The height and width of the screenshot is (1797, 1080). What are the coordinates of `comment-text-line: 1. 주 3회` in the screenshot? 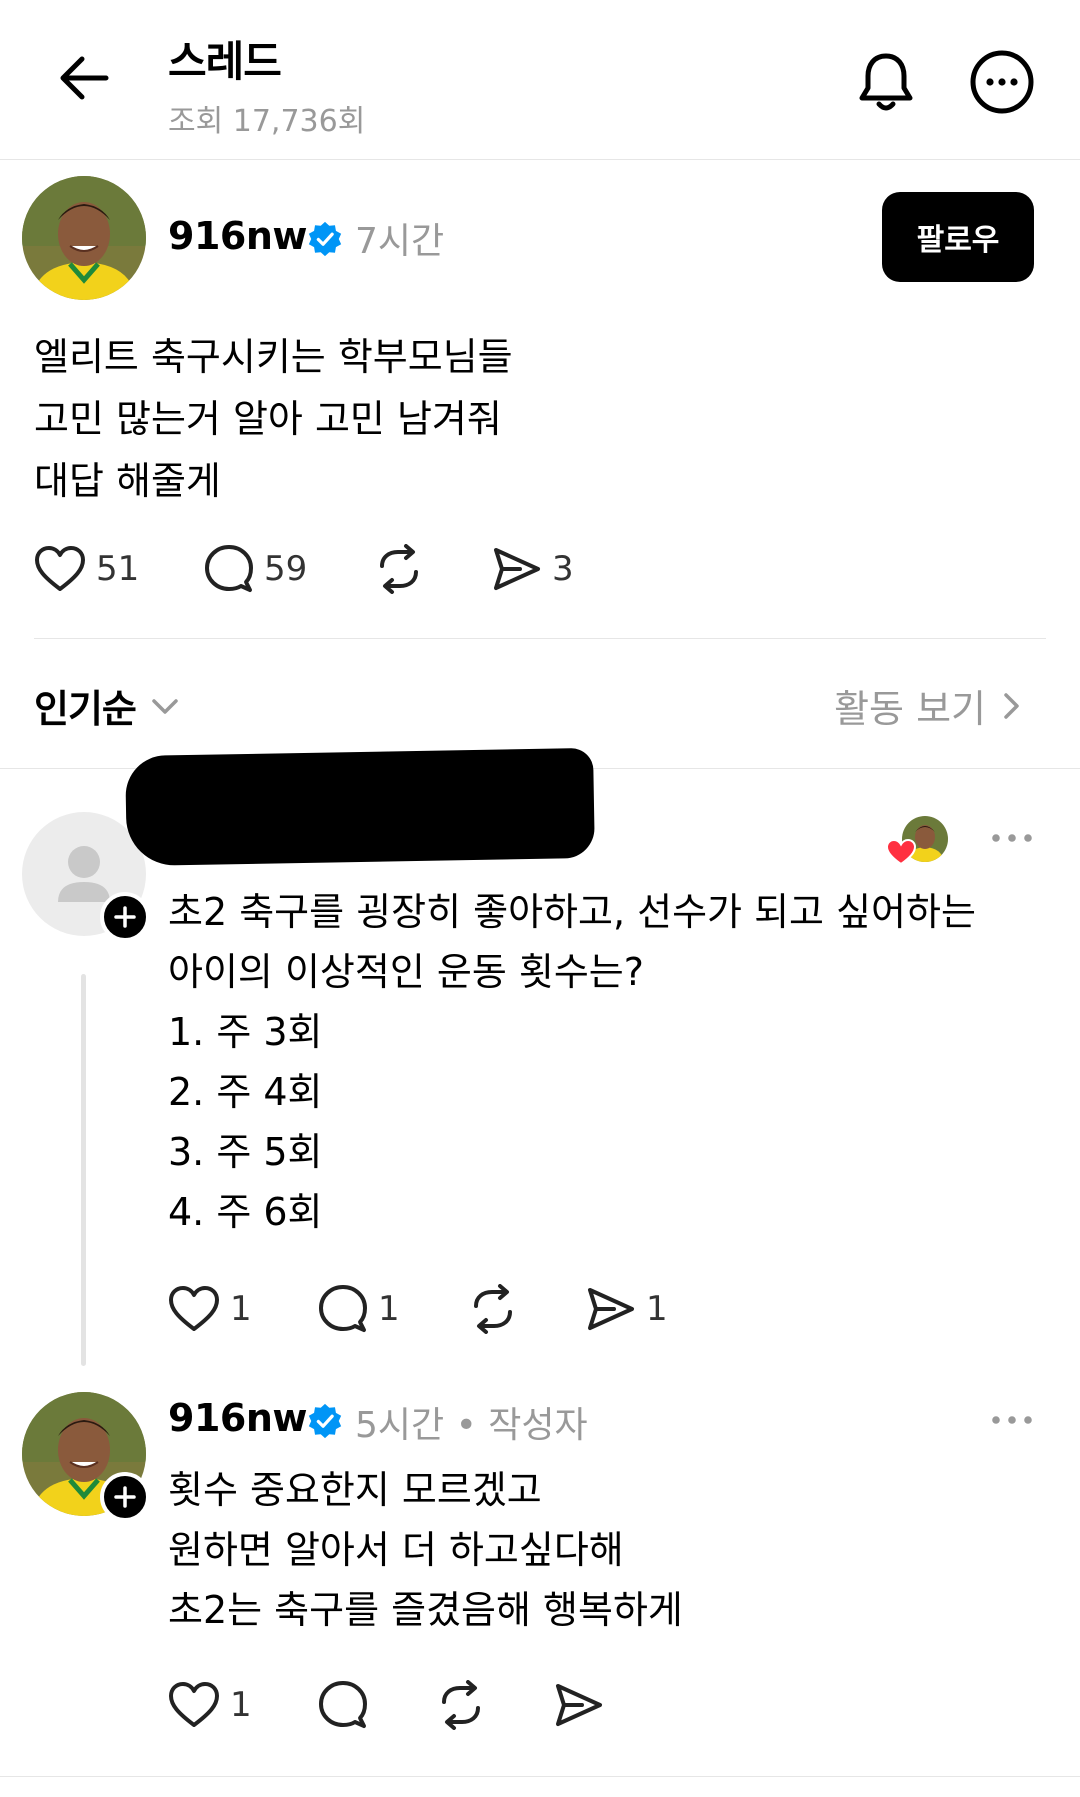 It's located at (245, 1032).